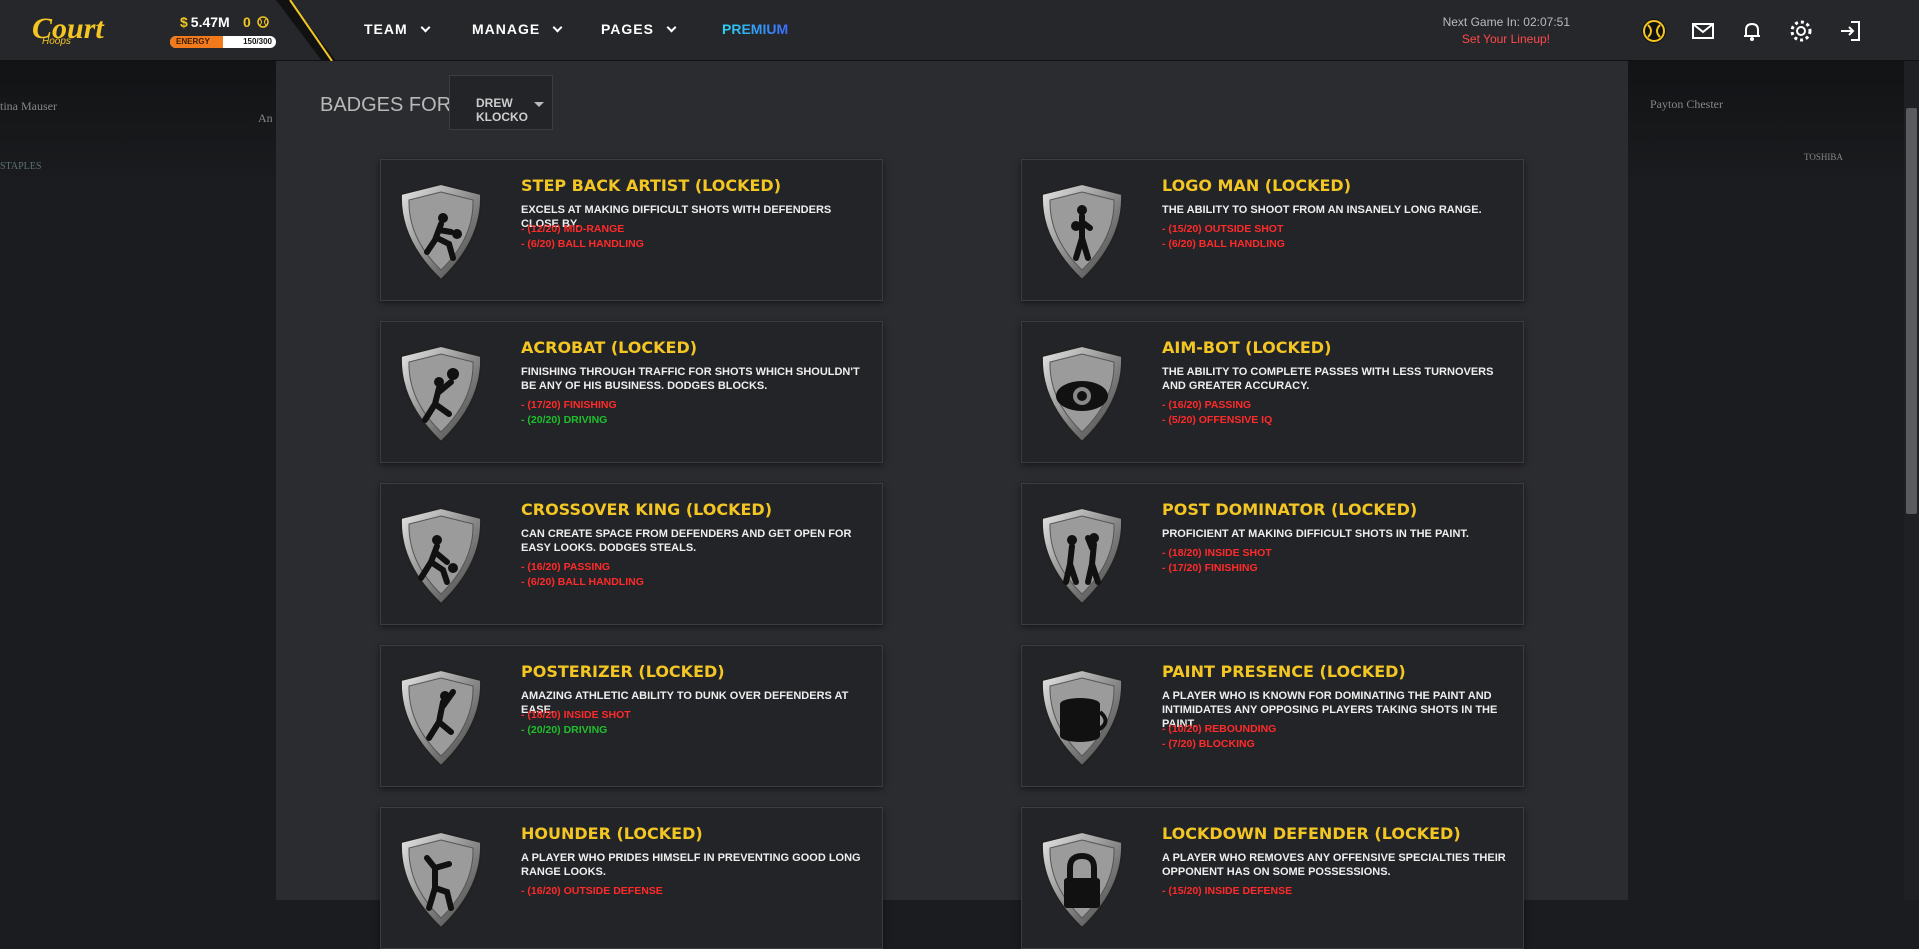 The width and height of the screenshot is (1919, 949). Describe the element at coordinates (1290, 509) in the screenshot. I see `badge-title: POST DOMINATOR (LOCKED)` at that location.